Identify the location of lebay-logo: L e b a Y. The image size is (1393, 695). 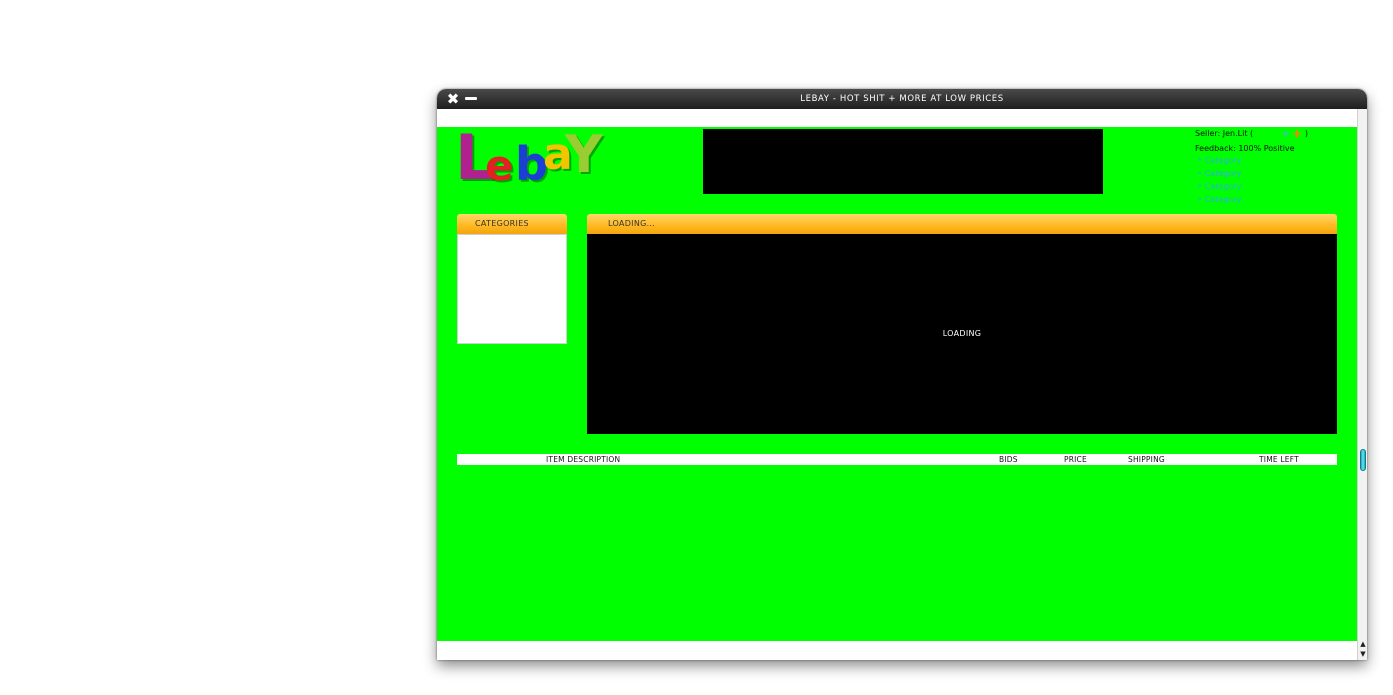
(530, 162).